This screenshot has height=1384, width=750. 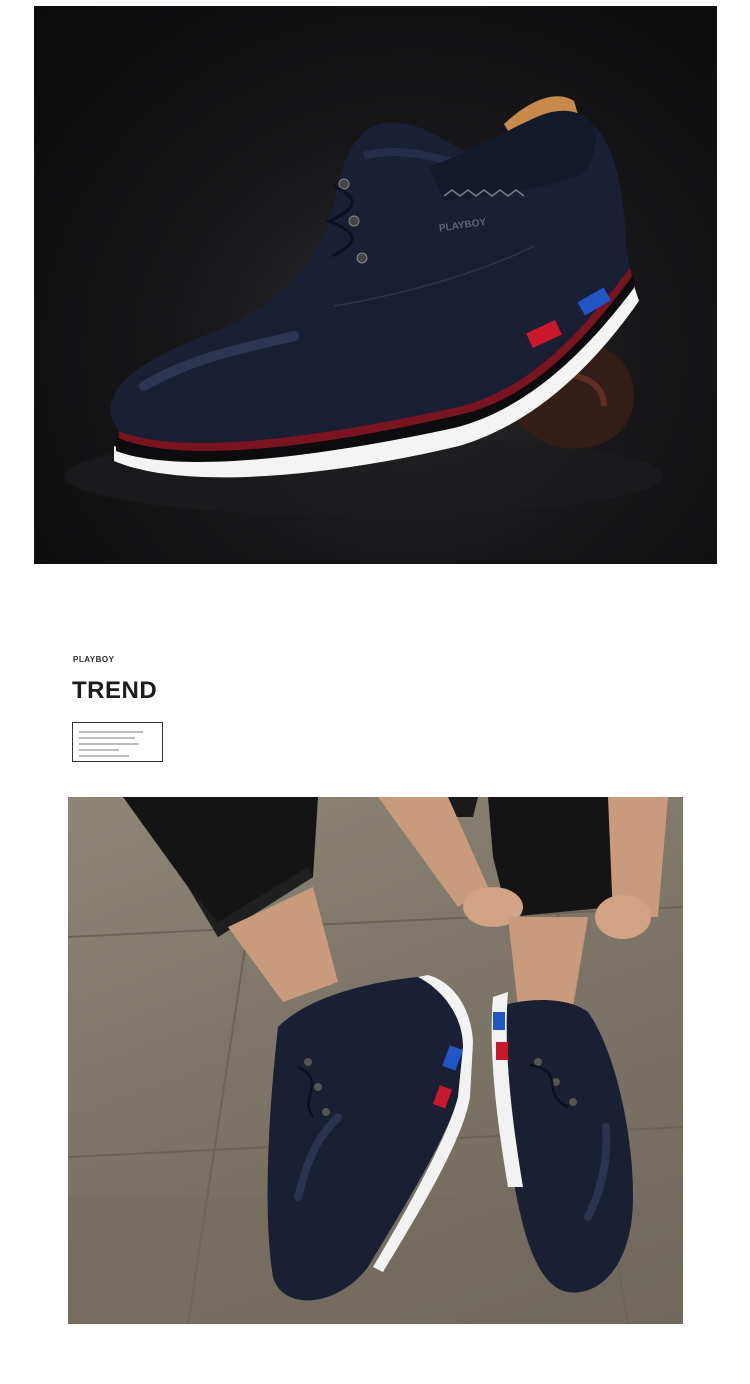 I want to click on trend-description-box, so click(x=117, y=742).